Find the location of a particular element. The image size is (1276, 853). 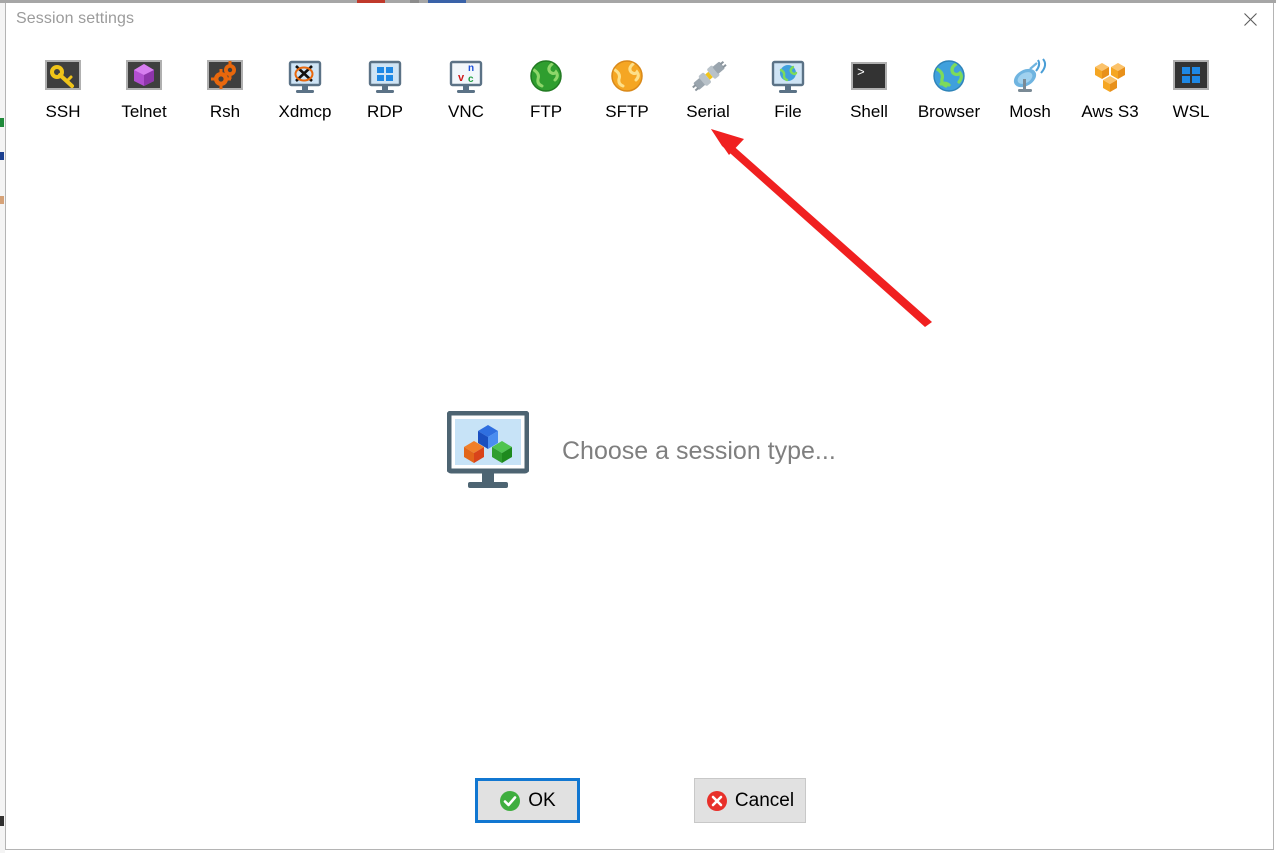

session-type-telnet: Telnet is located at coordinates (144, 96).